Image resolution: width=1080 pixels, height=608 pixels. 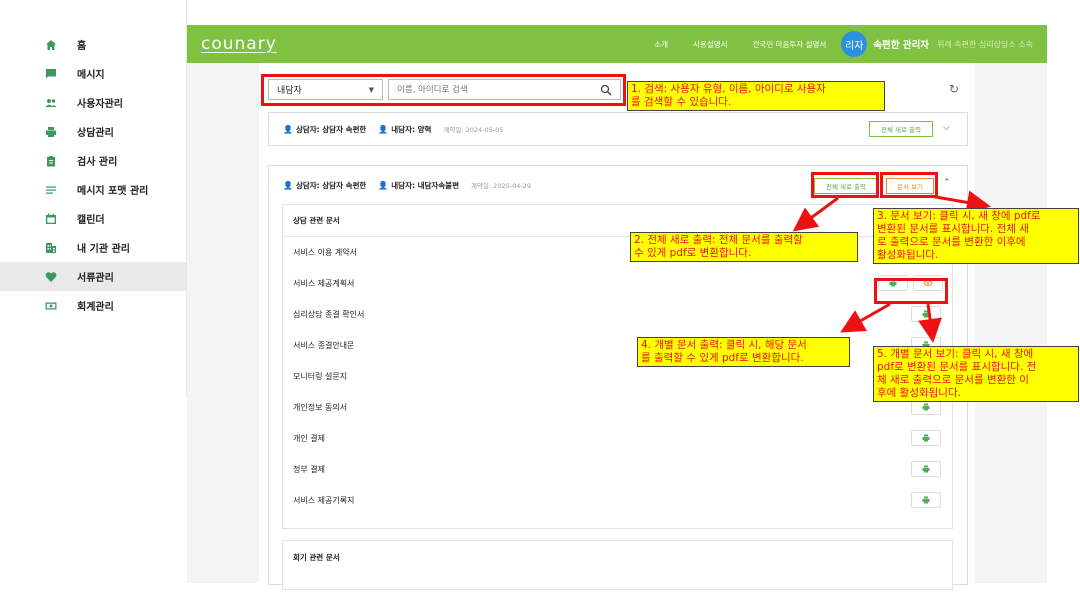 I want to click on section-title: 회기 관련 문서, so click(x=316, y=557).